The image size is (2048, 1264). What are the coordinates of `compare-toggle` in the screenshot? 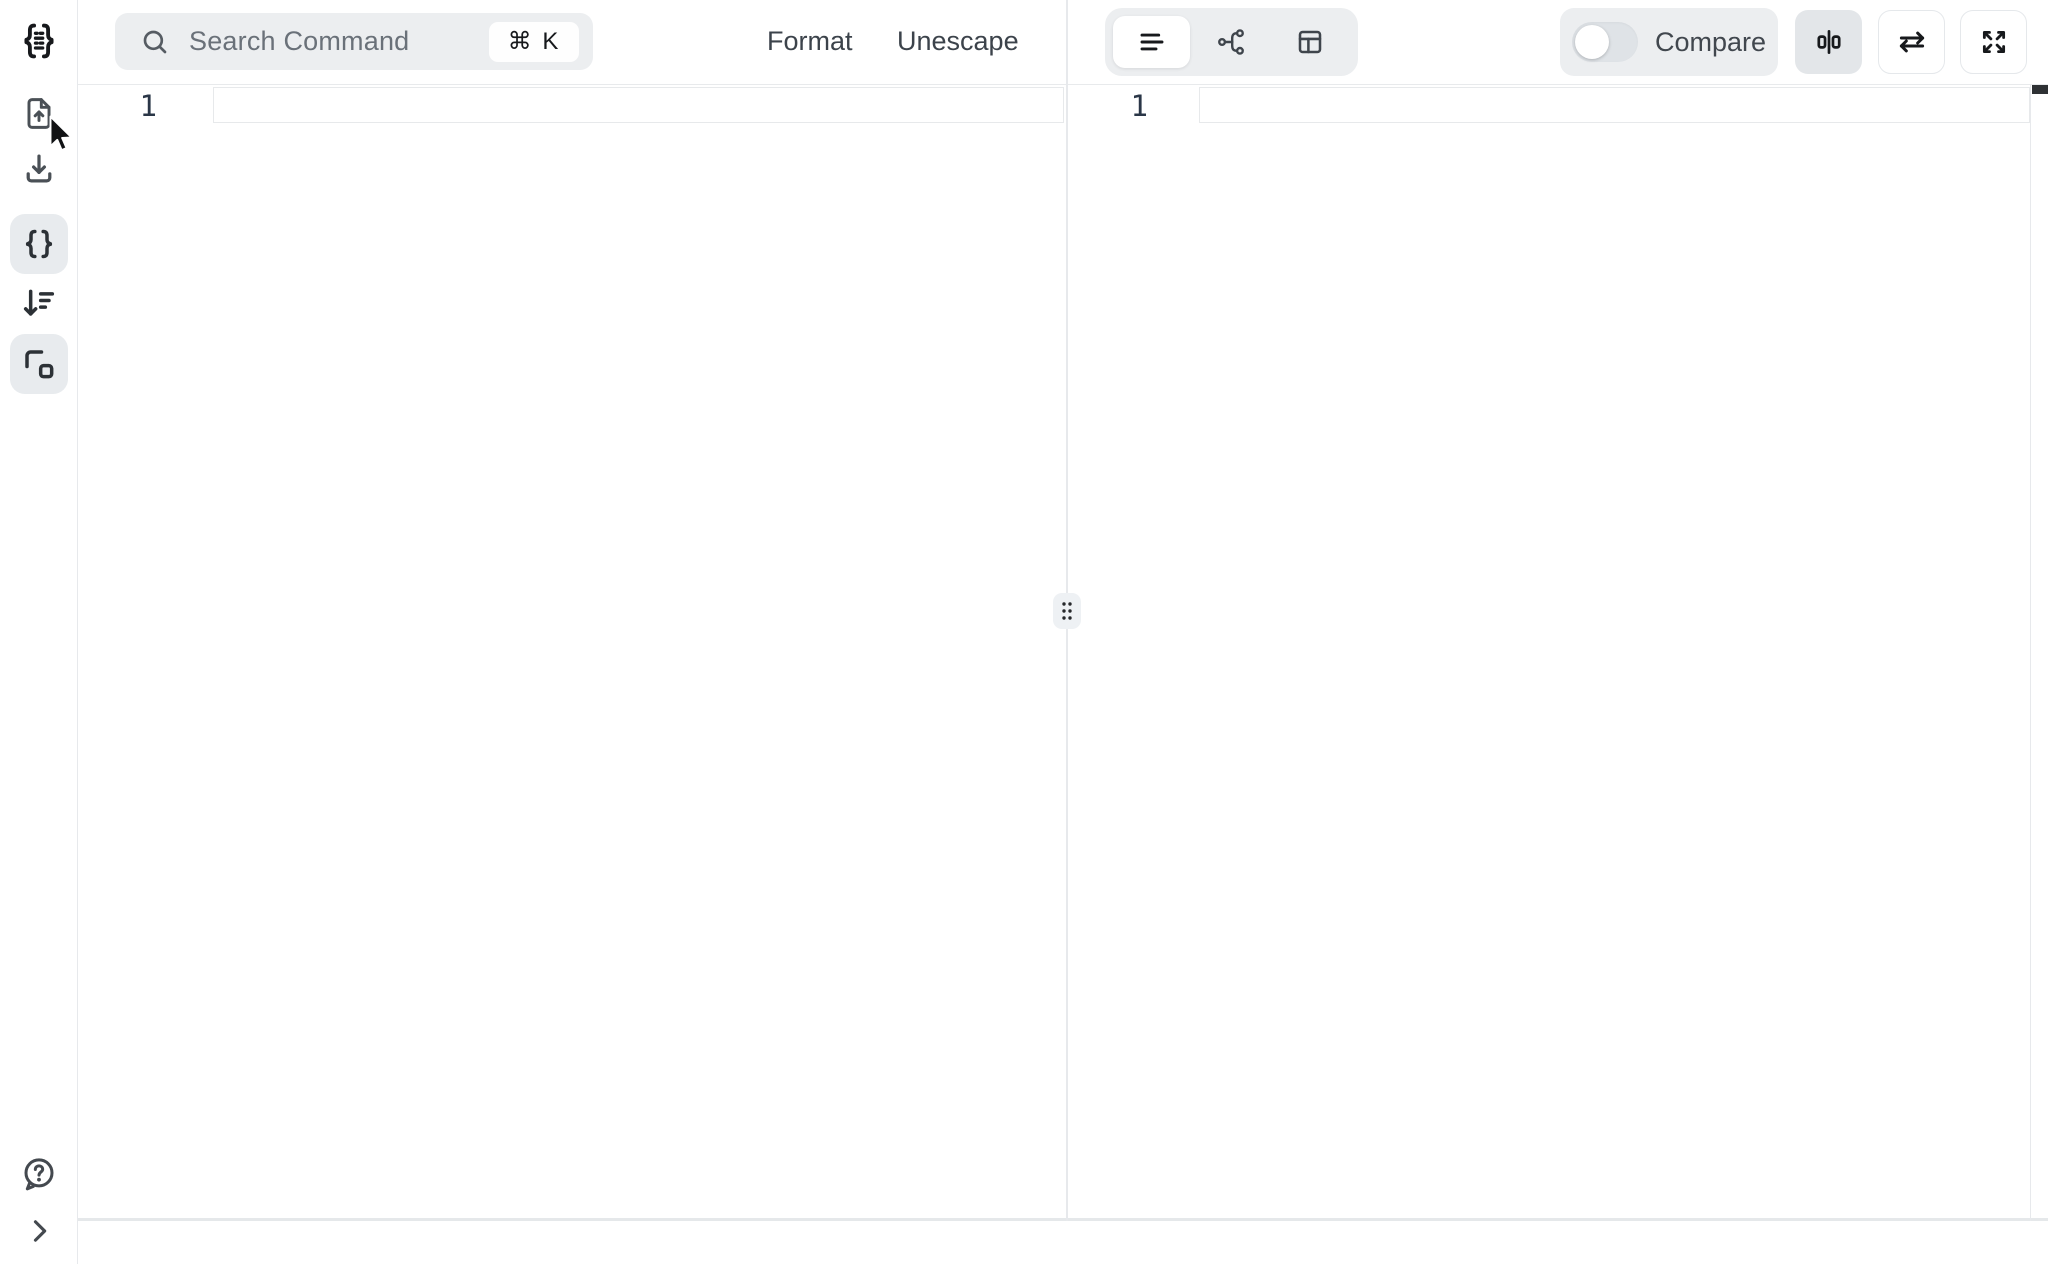 It's located at (1605, 42).